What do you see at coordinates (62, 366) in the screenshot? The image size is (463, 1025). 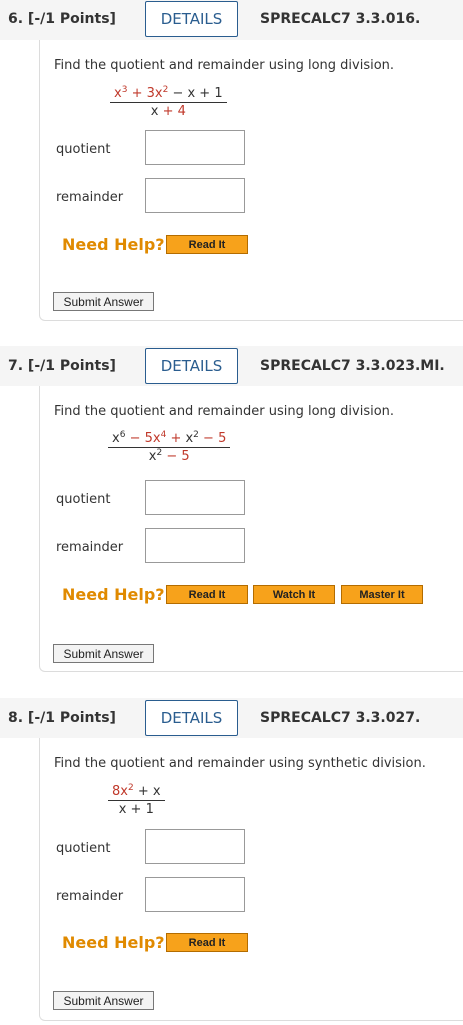 I see `question-number: 7. [-/1 Points]` at bounding box center [62, 366].